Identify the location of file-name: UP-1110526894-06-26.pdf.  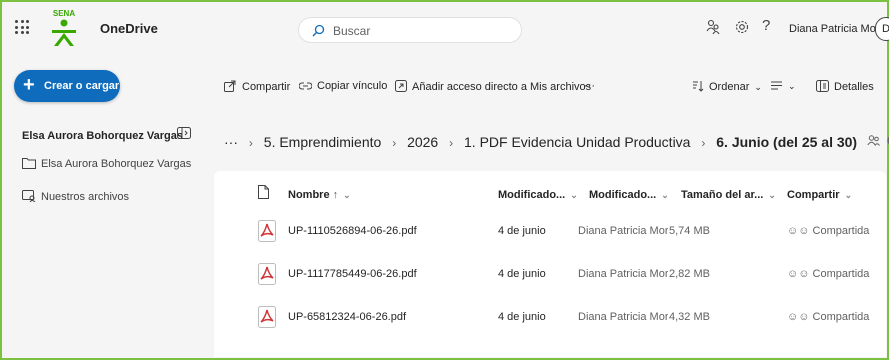
(352, 231).